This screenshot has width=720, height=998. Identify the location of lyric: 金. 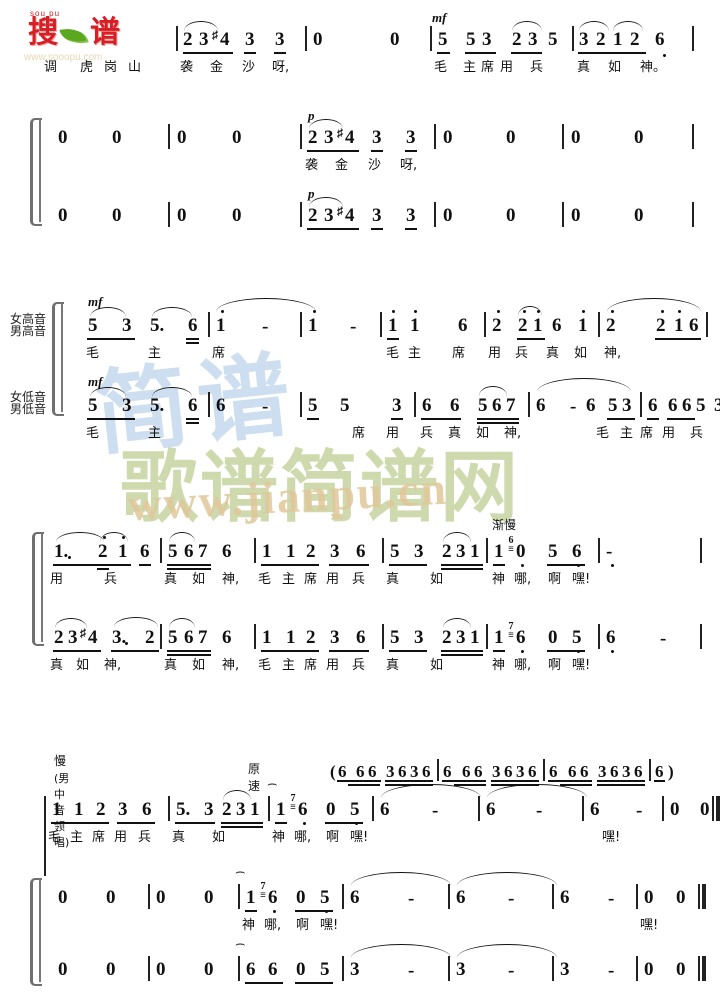
(217, 67).